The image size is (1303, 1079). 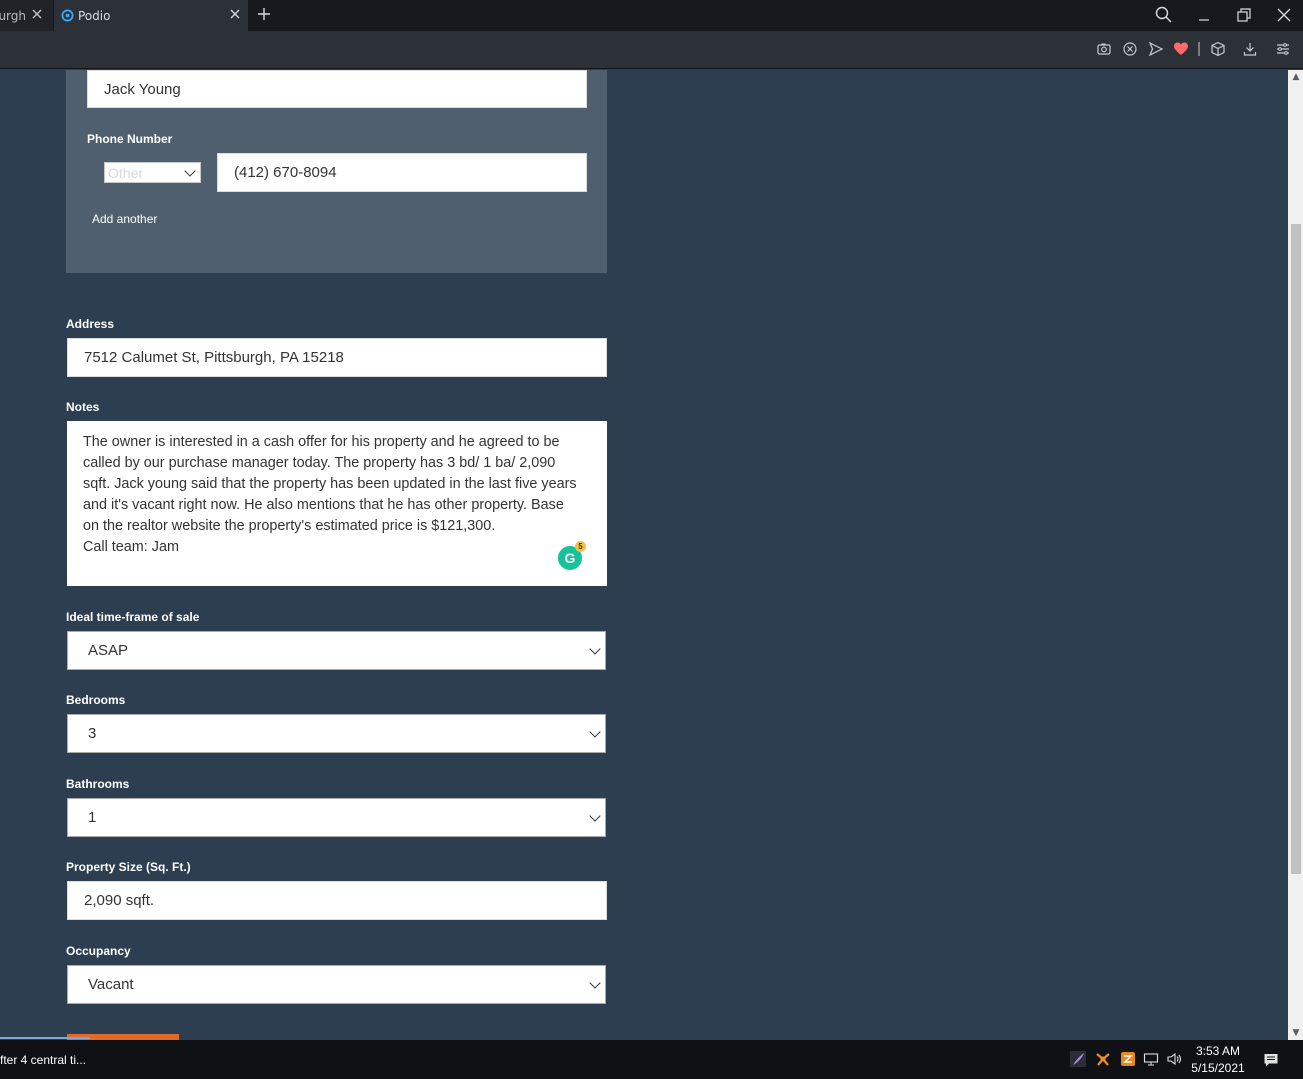 What do you see at coordinates (285, 172) in the screenshot?
I see `phone-number-value: (412) 670-8094` at bounding box center [285, 172].